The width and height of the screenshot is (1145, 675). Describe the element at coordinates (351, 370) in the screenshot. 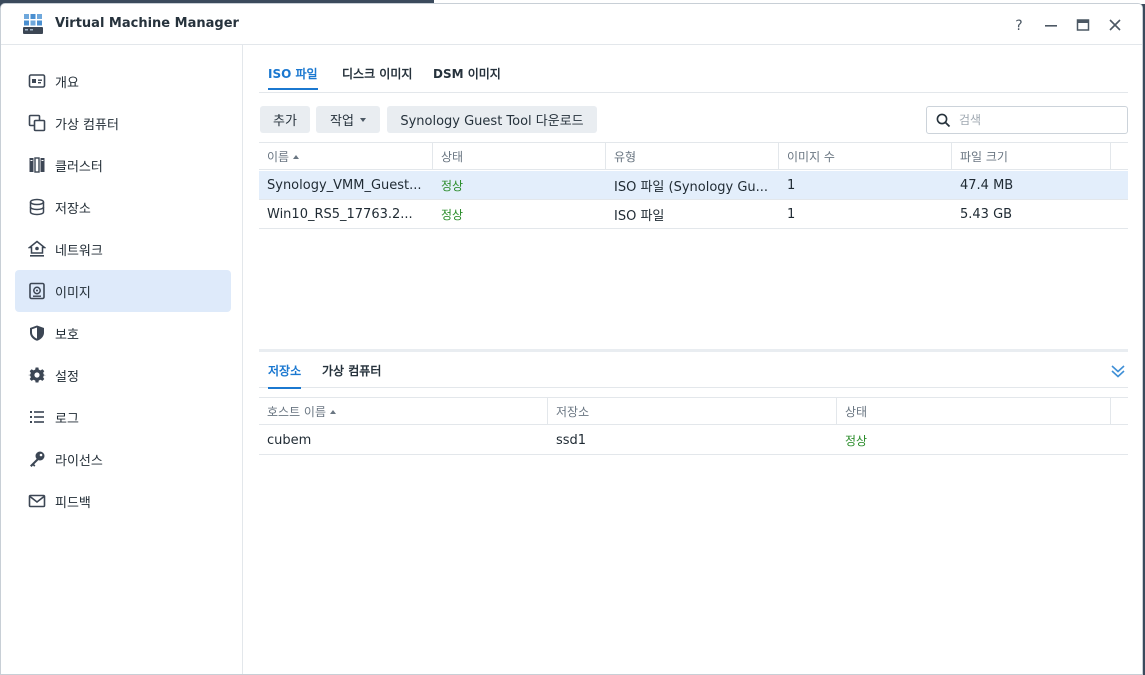

I see `tab-virtual-machine: 가상 컴퓨터` at that location.